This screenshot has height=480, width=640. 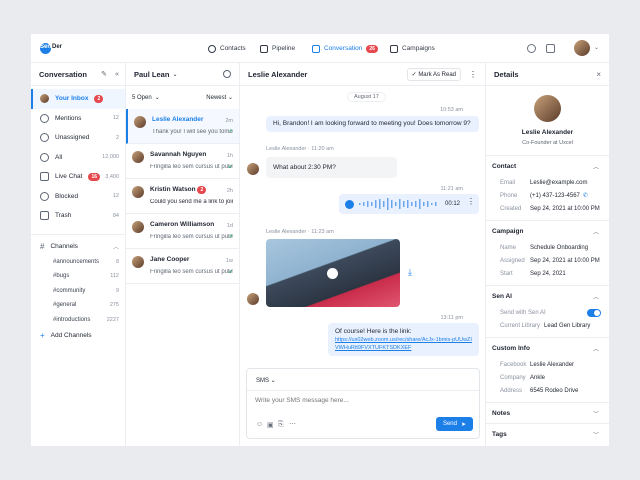 What do you see at coordinates (78, 99) in the screenshot?
I see `sidebar-item-your-inbox: Your Inbox 2` at bounding box center [78, 99].